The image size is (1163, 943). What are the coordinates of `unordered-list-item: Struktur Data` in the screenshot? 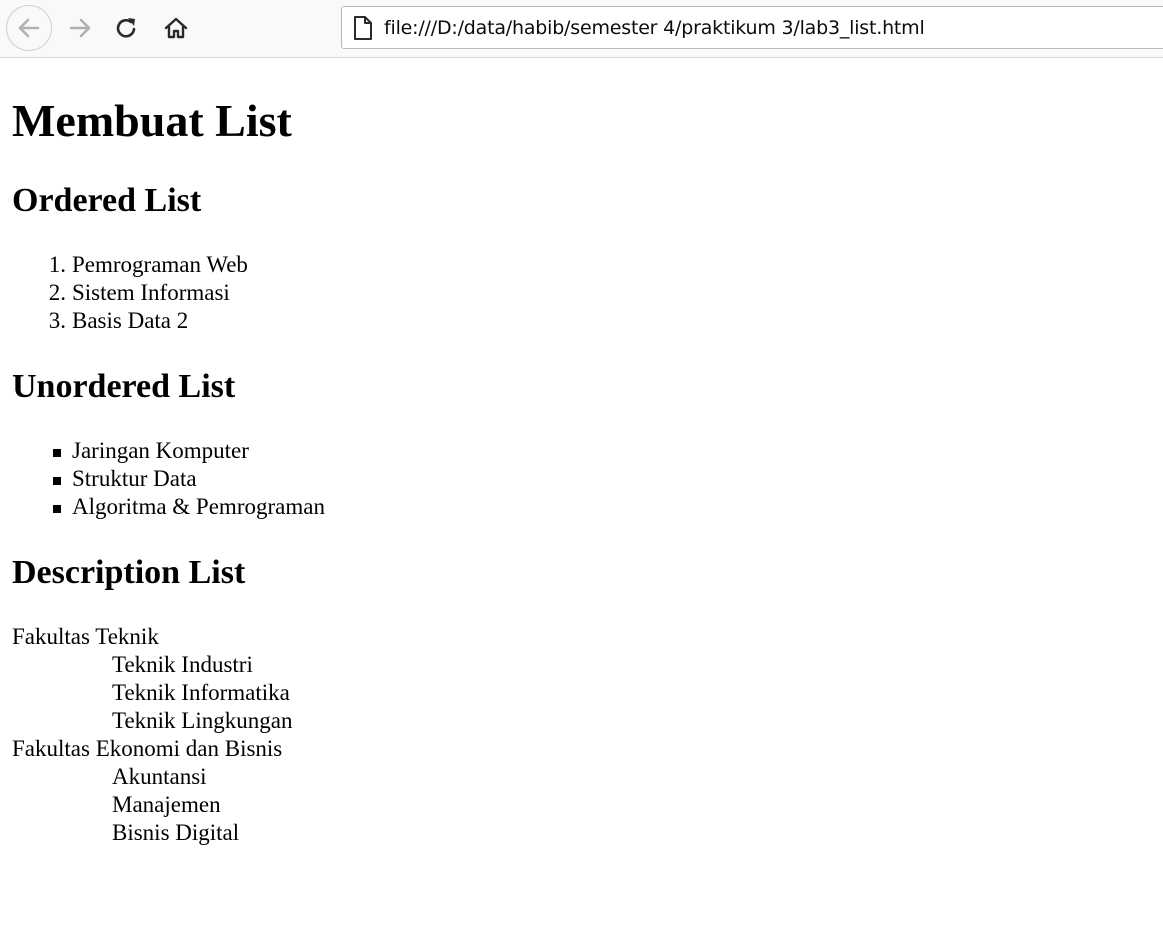 It's located at (162, 479).